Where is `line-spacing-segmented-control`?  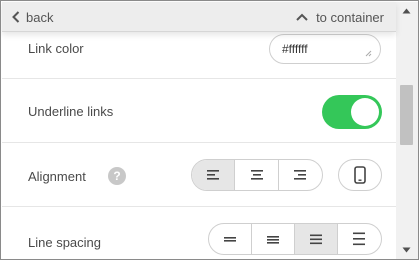
line-spacing-segmented-control is located at coordinates (295, 239).